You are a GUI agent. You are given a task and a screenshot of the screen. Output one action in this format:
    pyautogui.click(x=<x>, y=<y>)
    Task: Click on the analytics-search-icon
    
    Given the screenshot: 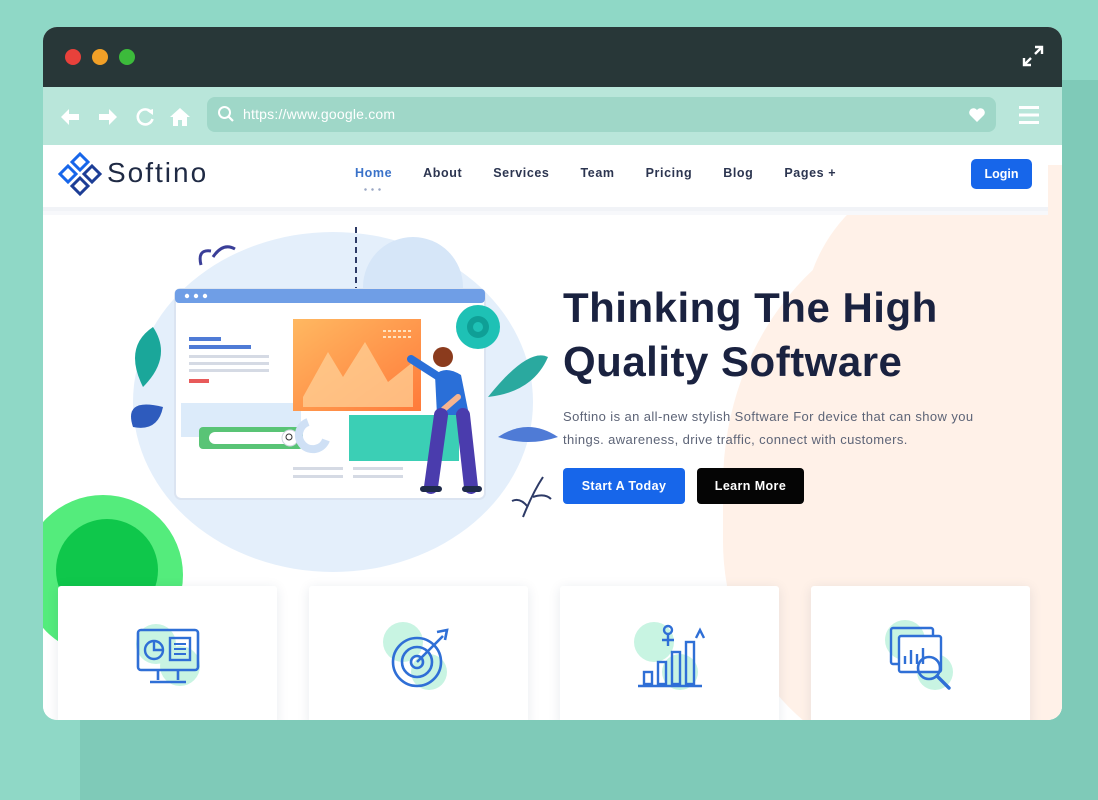 What is the action you would take?
    pyautogui.click(x=919, y=655)
    